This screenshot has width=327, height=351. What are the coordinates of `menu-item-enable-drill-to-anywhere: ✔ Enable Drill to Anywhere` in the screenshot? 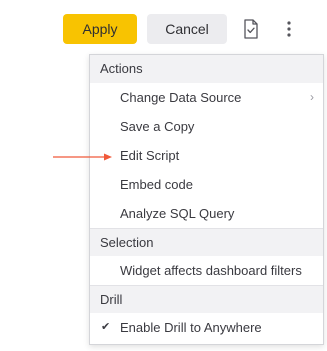 It's located at (206, 327).